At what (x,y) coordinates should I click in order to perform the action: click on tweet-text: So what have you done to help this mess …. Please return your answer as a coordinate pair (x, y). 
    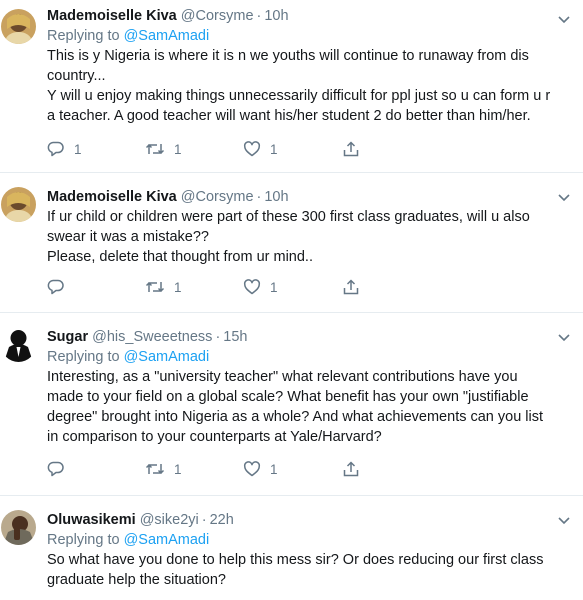
    Looking at the image, I should click on (309, 570).